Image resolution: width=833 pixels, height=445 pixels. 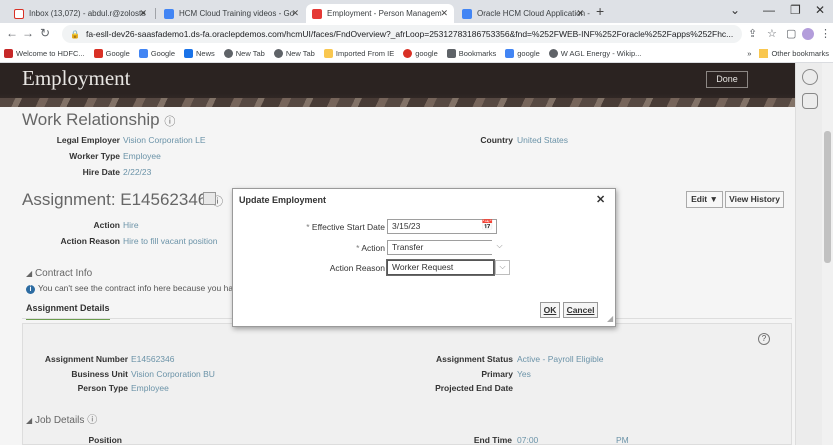 I want to click on reload-icon: ↻, so click(x=45, y=33).